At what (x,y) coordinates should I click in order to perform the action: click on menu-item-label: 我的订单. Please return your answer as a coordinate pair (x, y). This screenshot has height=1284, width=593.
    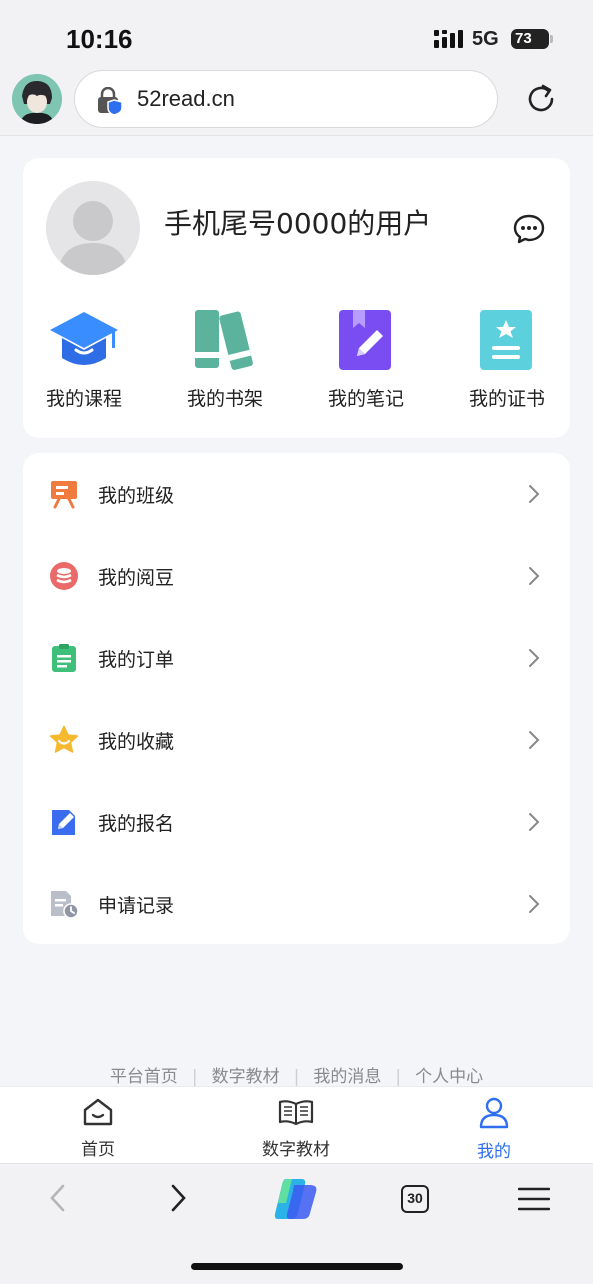
    Looking at the image, I should click on (136, 660).